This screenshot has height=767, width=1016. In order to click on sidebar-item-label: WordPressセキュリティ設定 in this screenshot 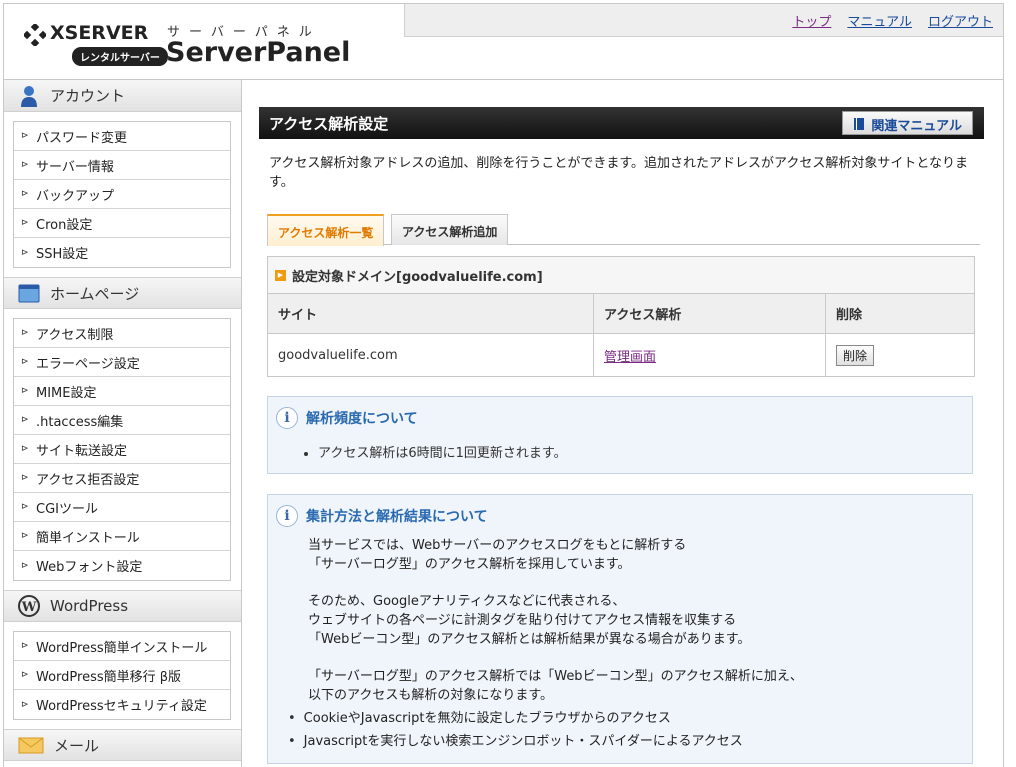, I will do `click(121, 706)`.